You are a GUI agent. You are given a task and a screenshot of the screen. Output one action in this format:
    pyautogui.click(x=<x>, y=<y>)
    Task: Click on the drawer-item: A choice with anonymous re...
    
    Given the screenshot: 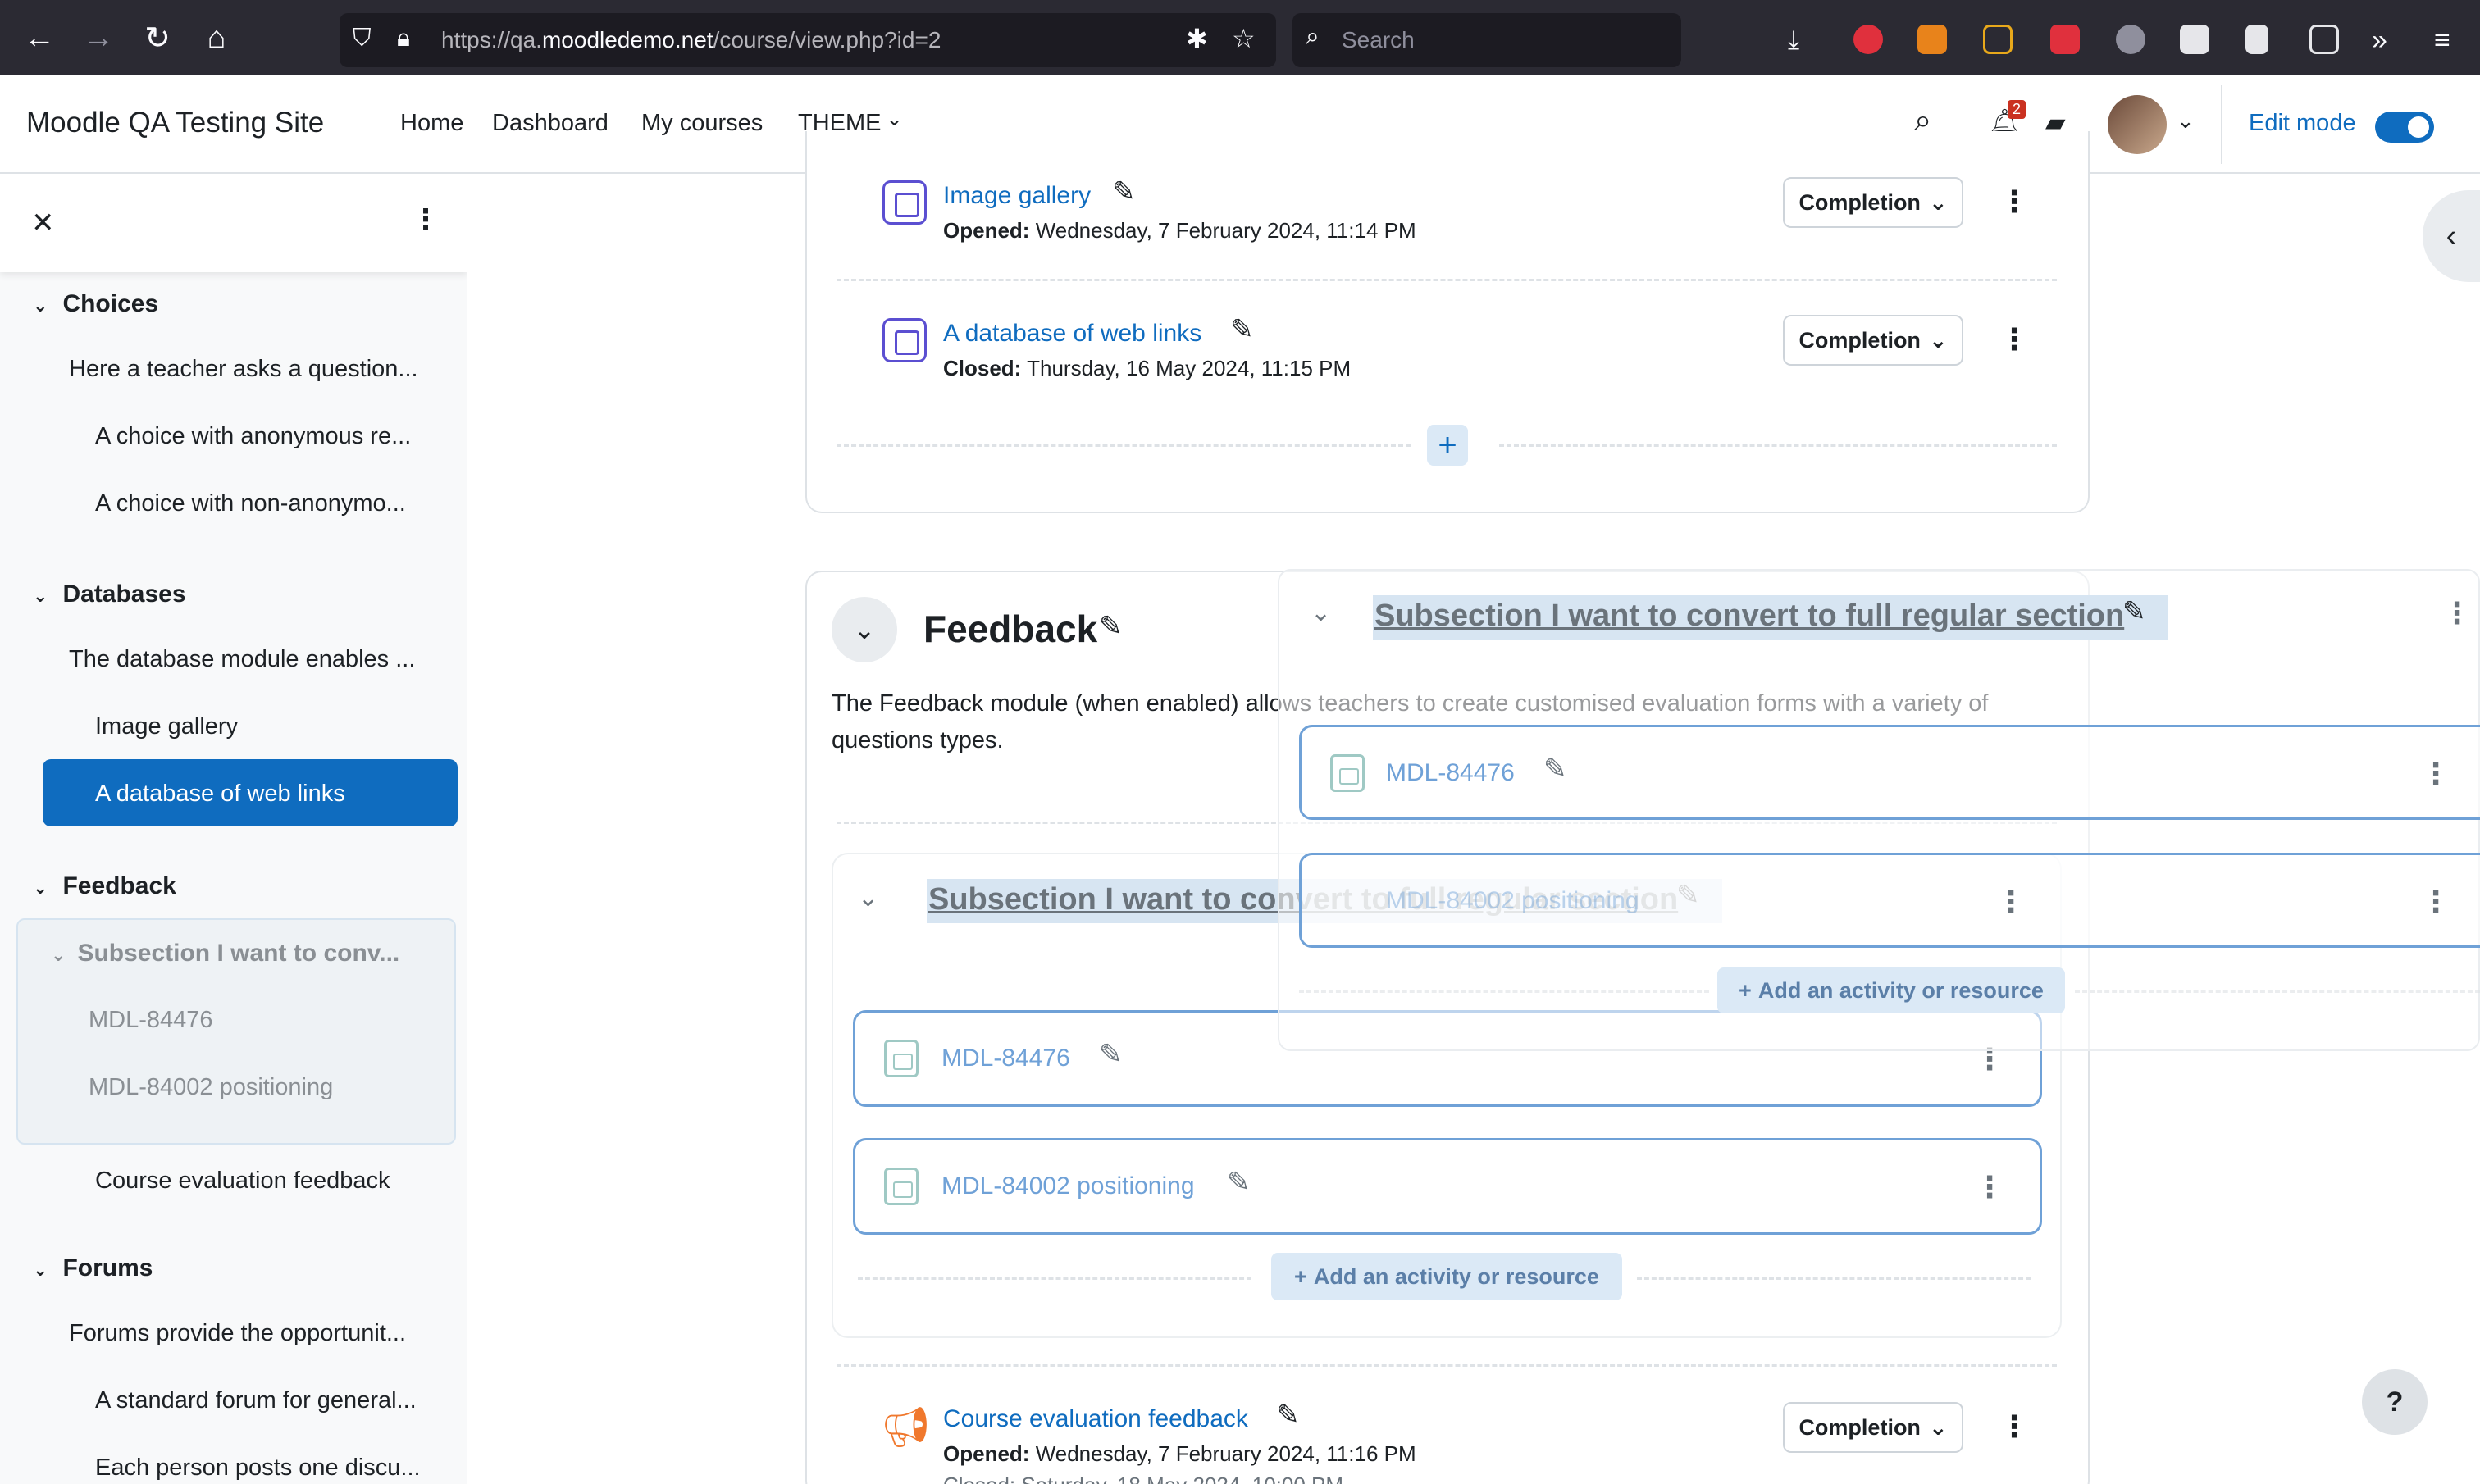 What is the action you would take?
    pyautogui.click(x=253, y=436)
    